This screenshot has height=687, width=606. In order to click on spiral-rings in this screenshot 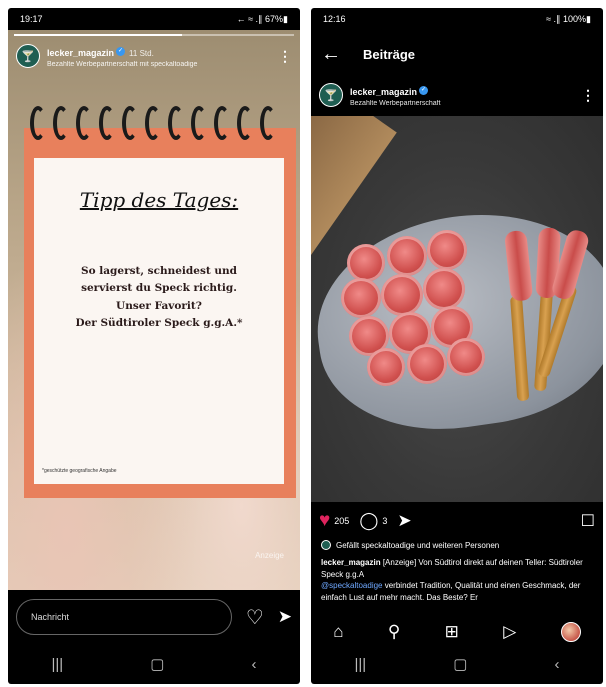, I will do `click(160, 126)`.